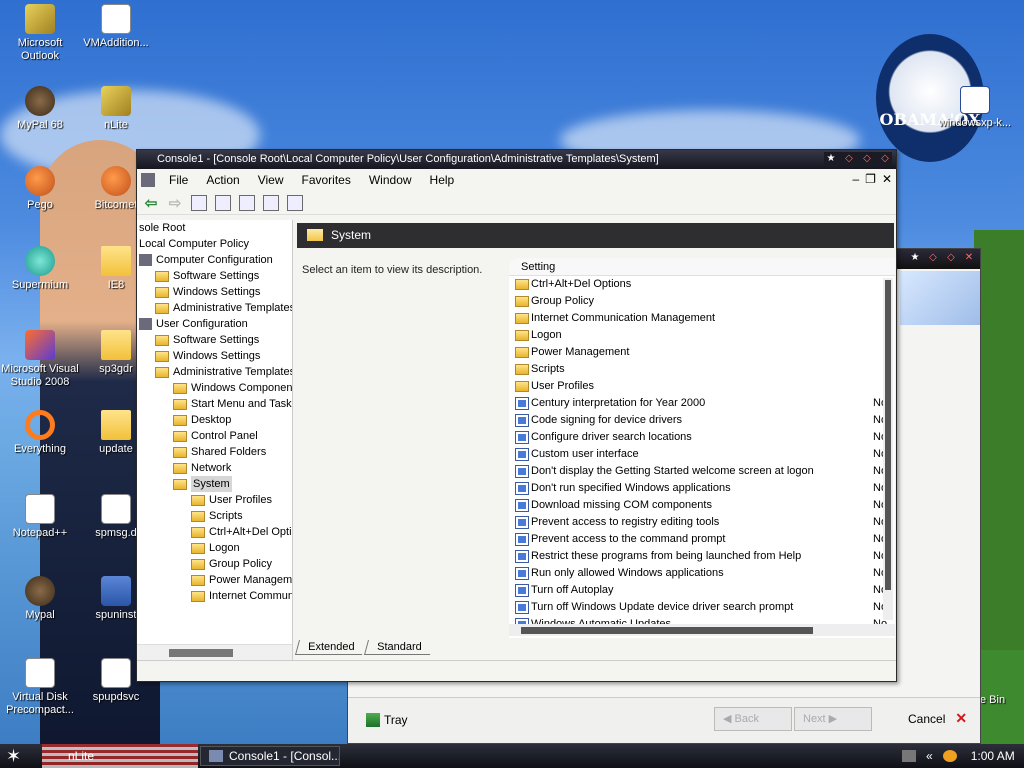  Describe the element at coordinates (442, 180) in the screenshot. I see `menu-help: Help` at that location.